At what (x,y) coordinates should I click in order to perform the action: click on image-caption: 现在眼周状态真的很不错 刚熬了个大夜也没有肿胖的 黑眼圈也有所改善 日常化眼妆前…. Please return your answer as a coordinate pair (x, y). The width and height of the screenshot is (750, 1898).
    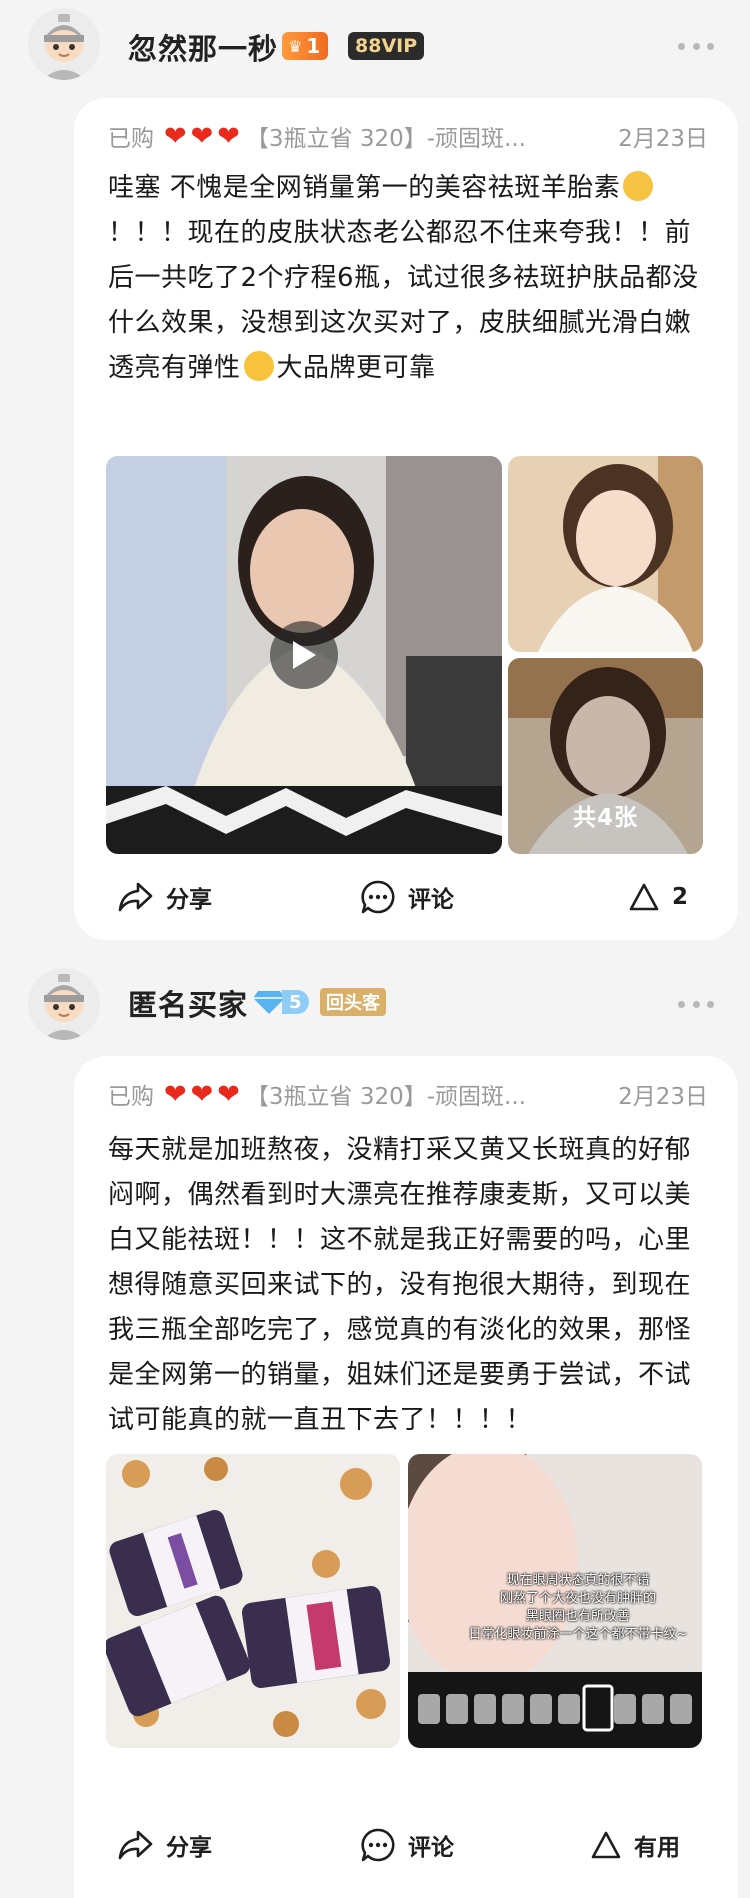
    Looking at the image, I should click on (578, 1607).